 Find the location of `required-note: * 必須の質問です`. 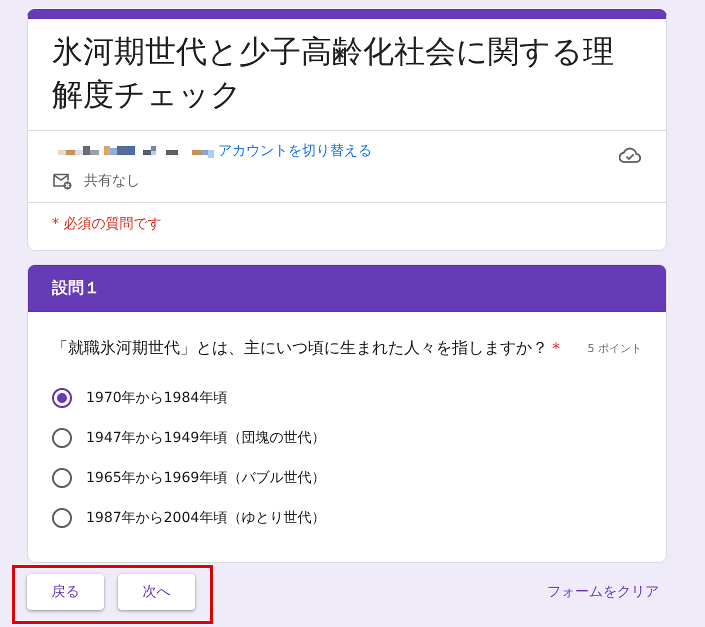

required-note: * 必須の質問です is located at coordinates (107, 224).